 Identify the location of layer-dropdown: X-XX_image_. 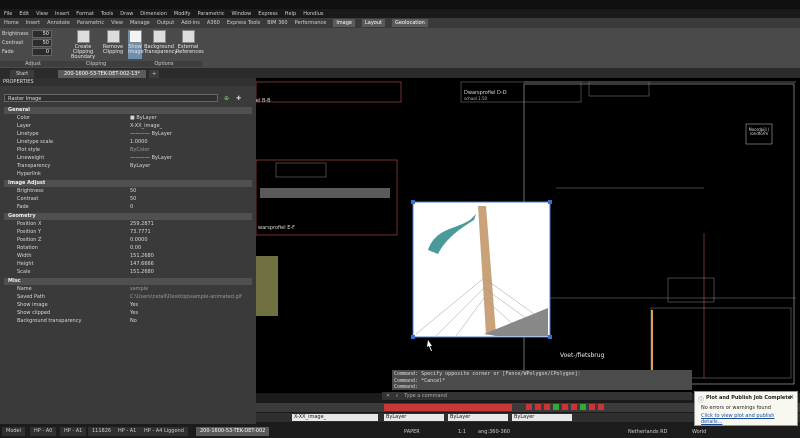
(335, 417).